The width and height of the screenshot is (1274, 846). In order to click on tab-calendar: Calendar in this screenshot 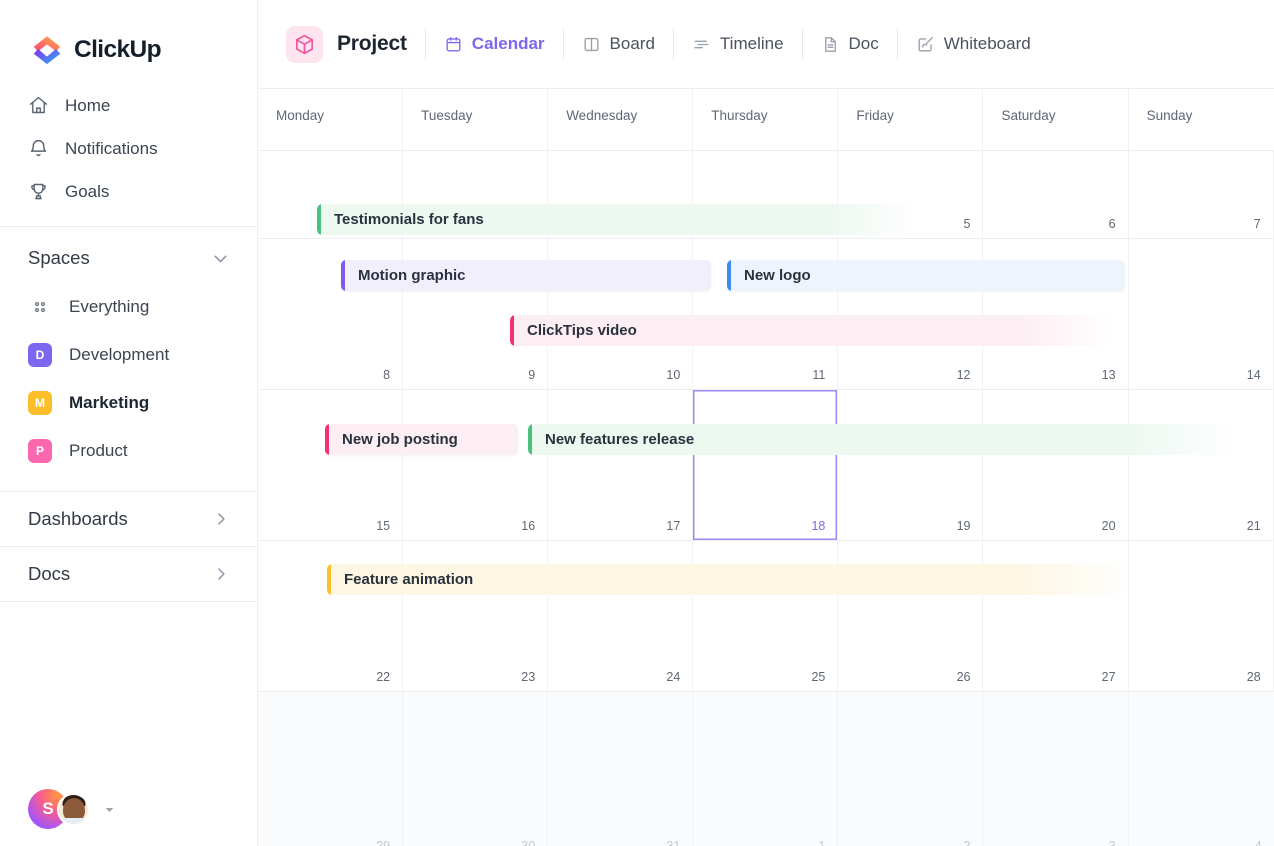, I will do `click(494, 44)`.